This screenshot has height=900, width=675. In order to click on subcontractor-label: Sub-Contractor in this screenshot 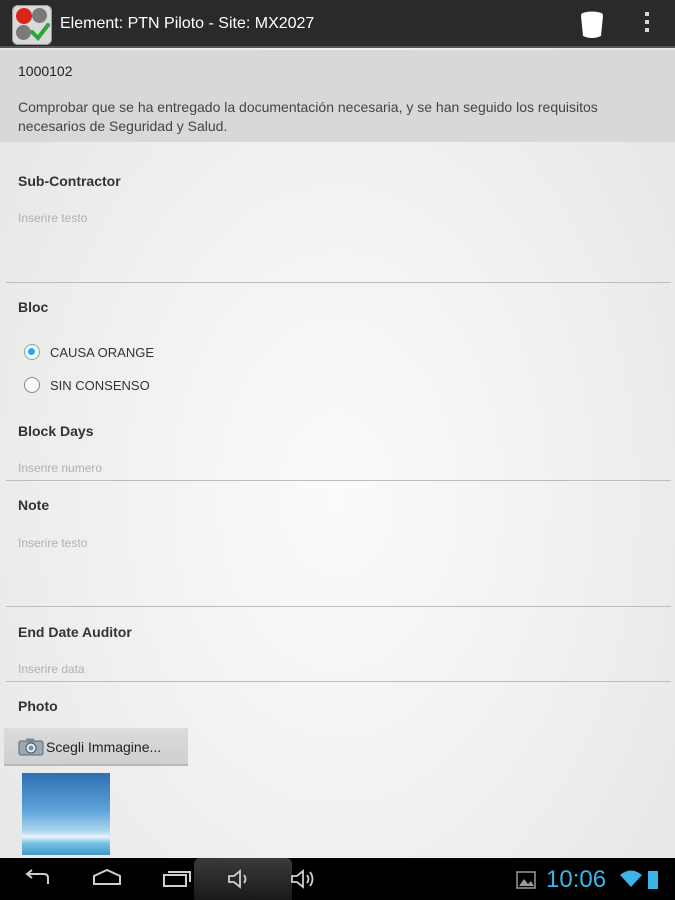, I will do `click(69, 181)`.